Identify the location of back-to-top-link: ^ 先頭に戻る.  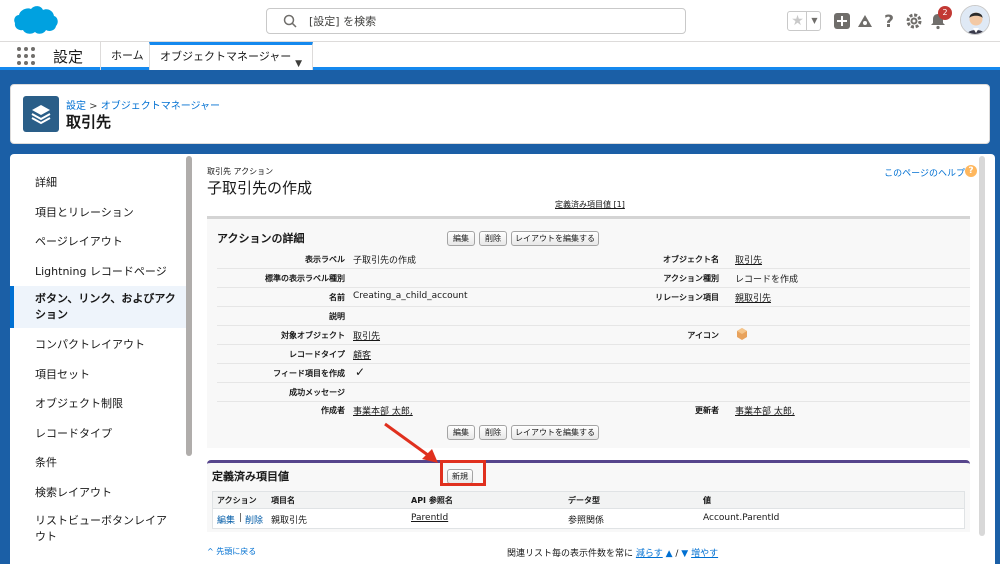
(231, 551).